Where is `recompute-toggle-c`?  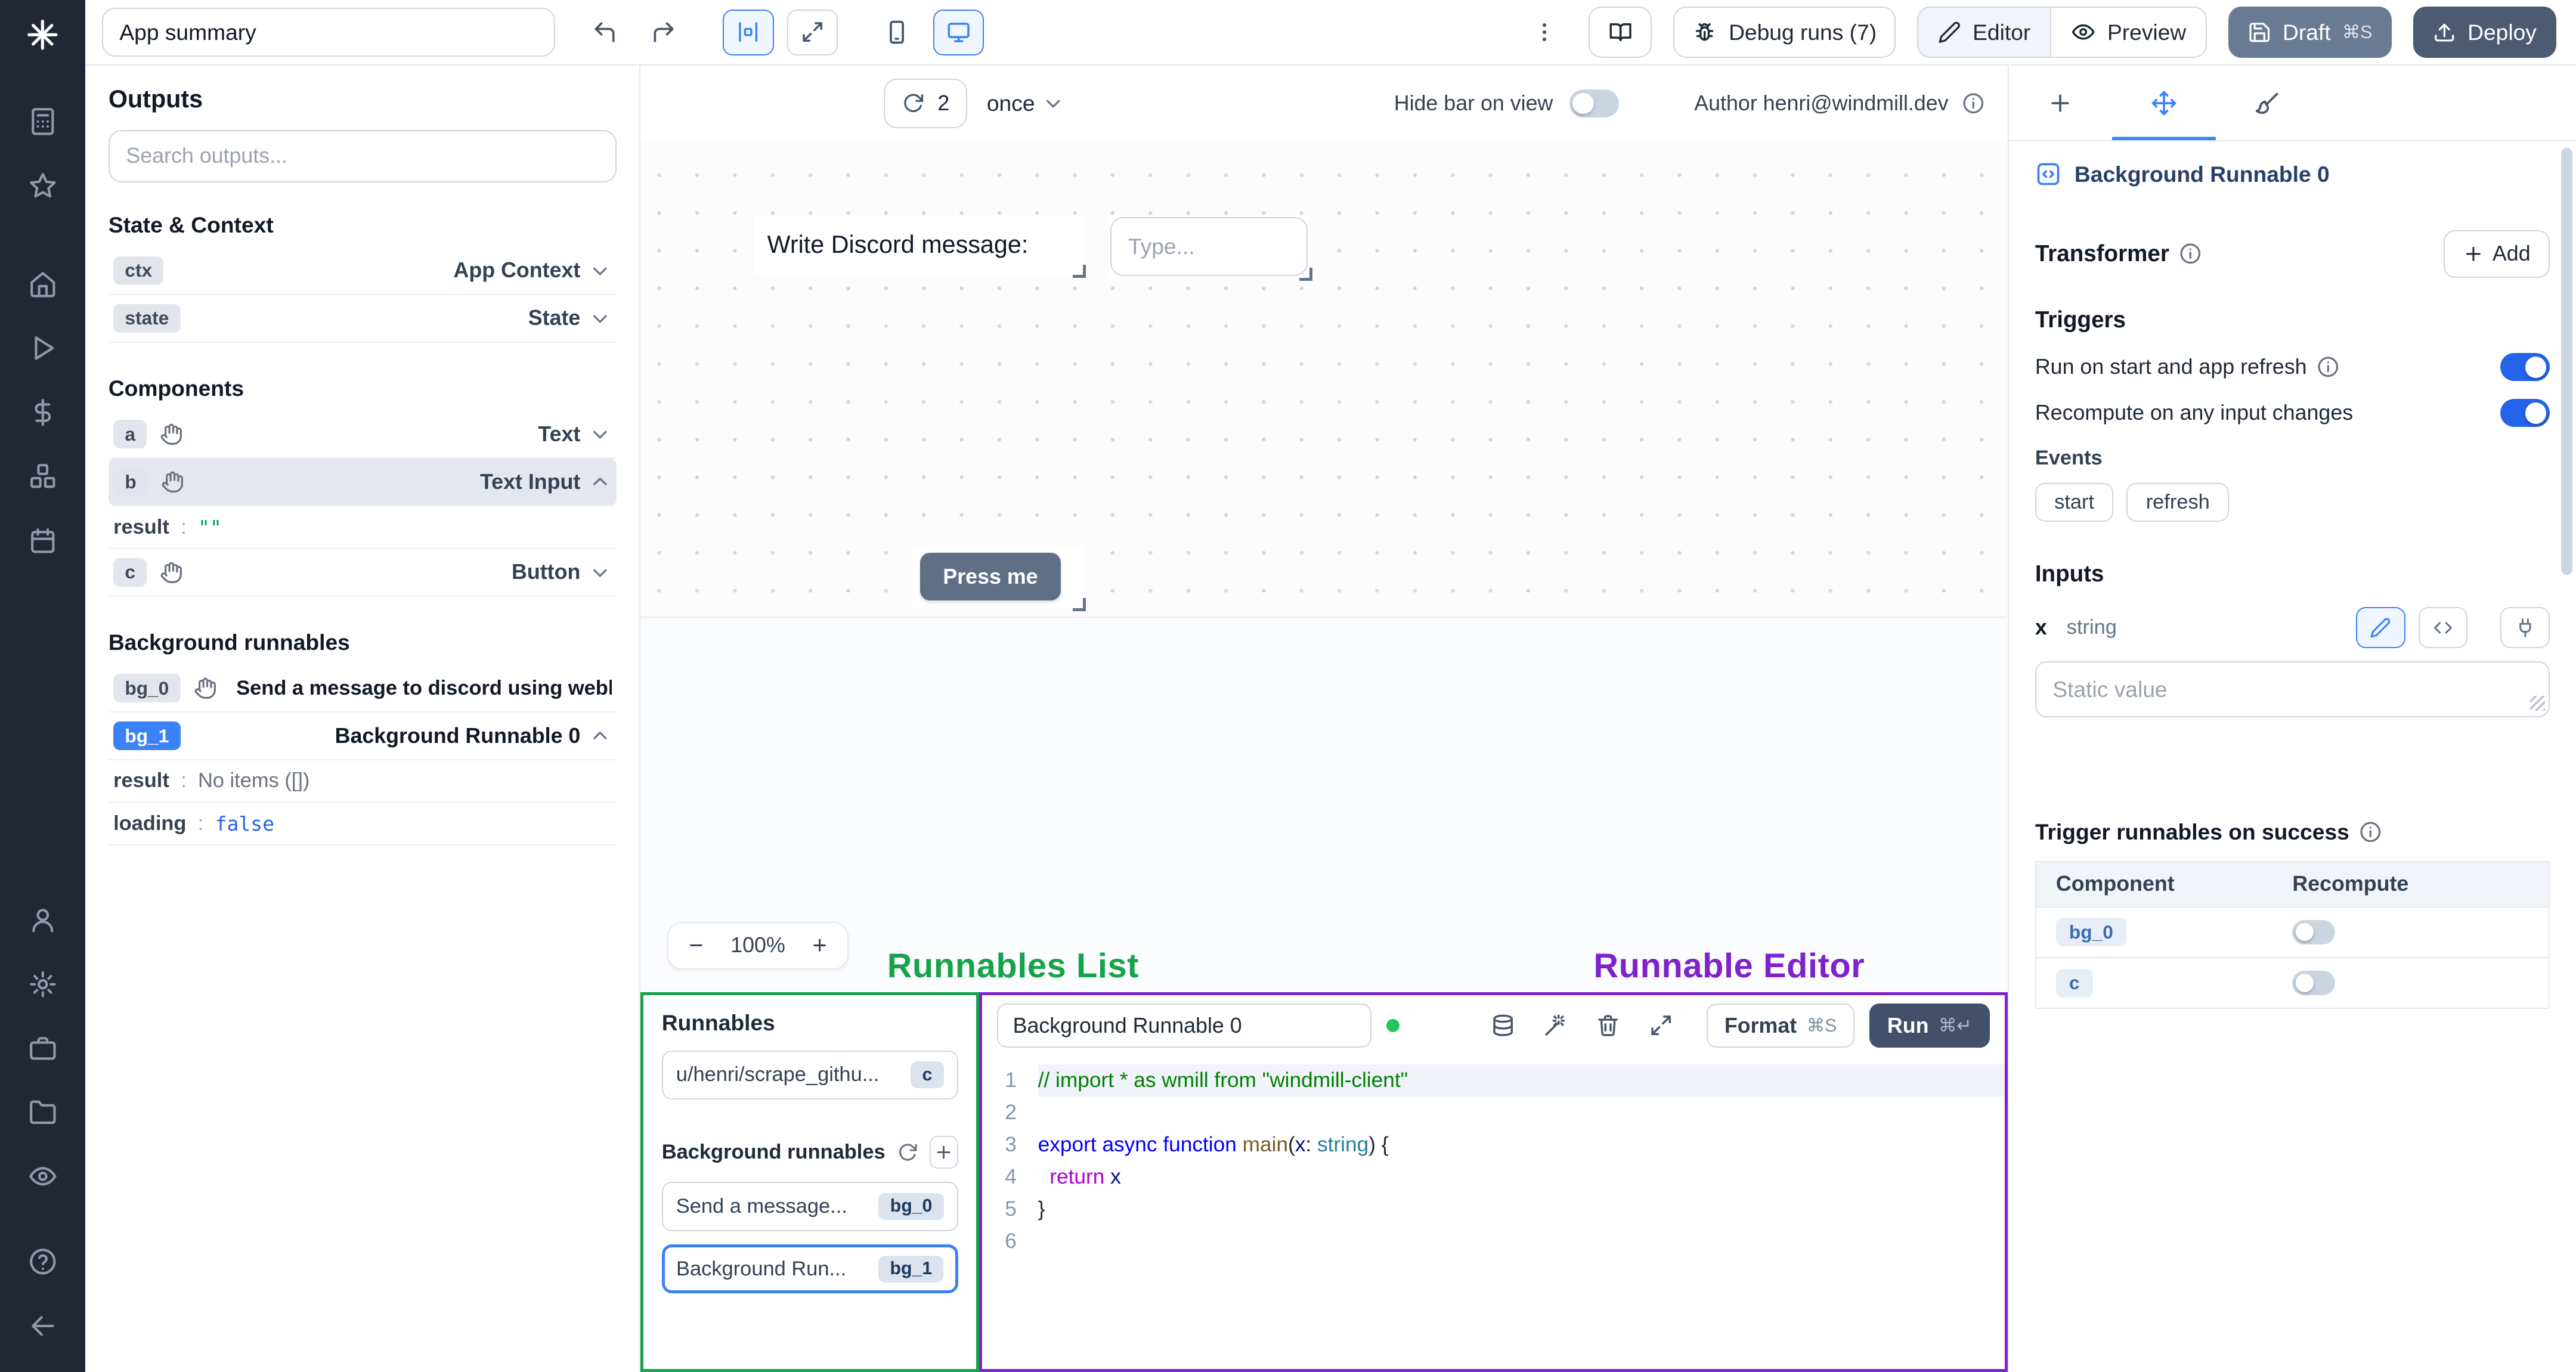
recompute-toggle-c is located at coordinates (2314, 983).